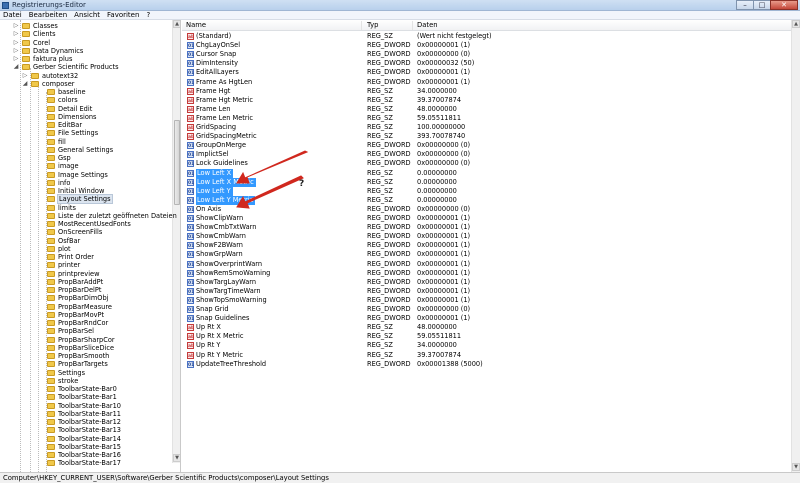 Image resolution: width=800 pixels, height=483 pixels. What do you see at coordinates (491, 72) in the screenshot?
I see `registry-value-row: 01 EditAllLayers REG_DWORD 0x00000001 (1)` at bounding box center [491, 72].